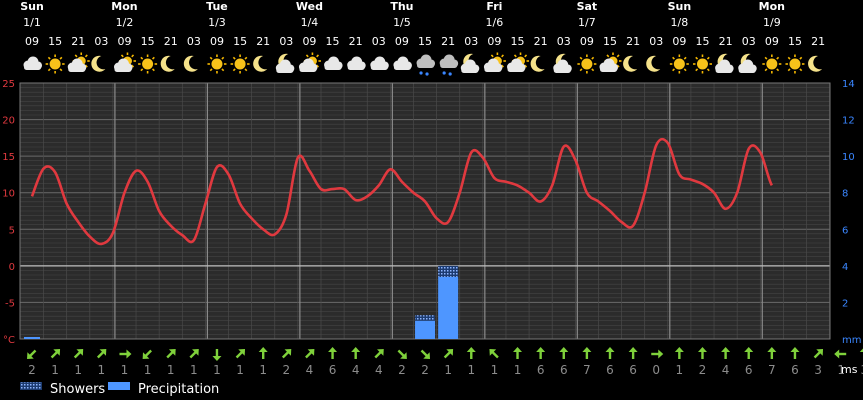 The width and height of the screenshot is (863, 400). What do you see at coordinates (848, 121) in the screenshot?
I see `precipitation-tick-label: 12` at bounding box center [848, 121].